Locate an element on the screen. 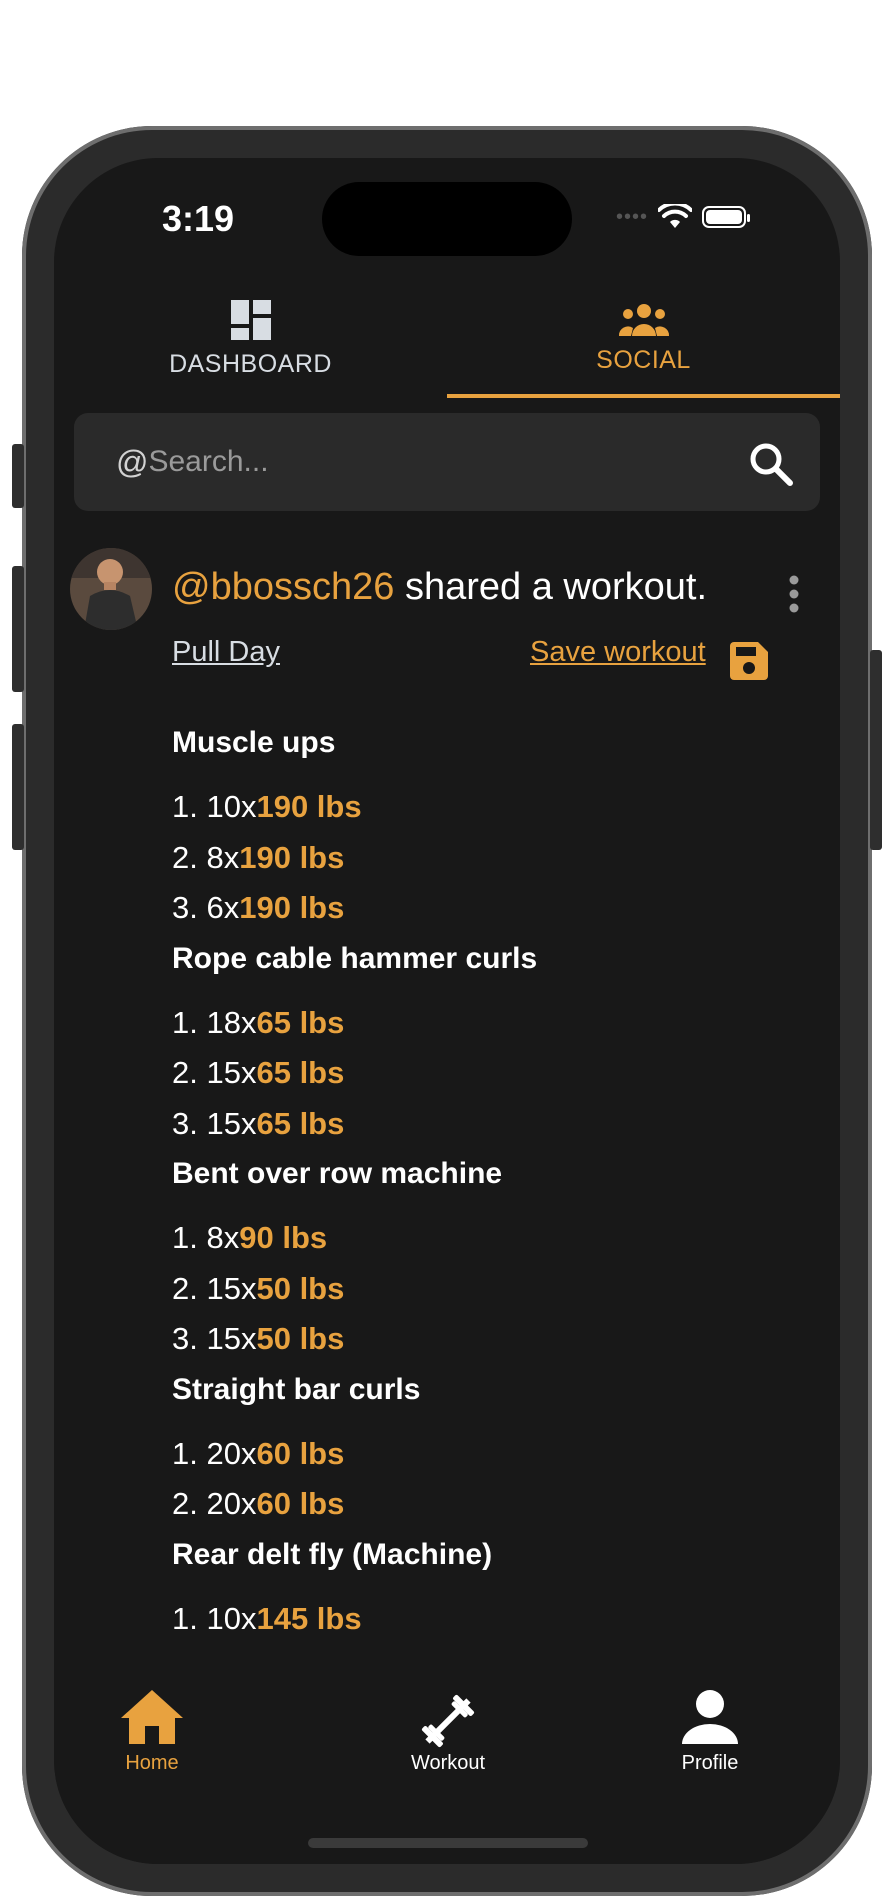 The width and height of the screenshot is (894, 1900). exercise-name: Bent over row machine is located at coordinates (337, 1173).